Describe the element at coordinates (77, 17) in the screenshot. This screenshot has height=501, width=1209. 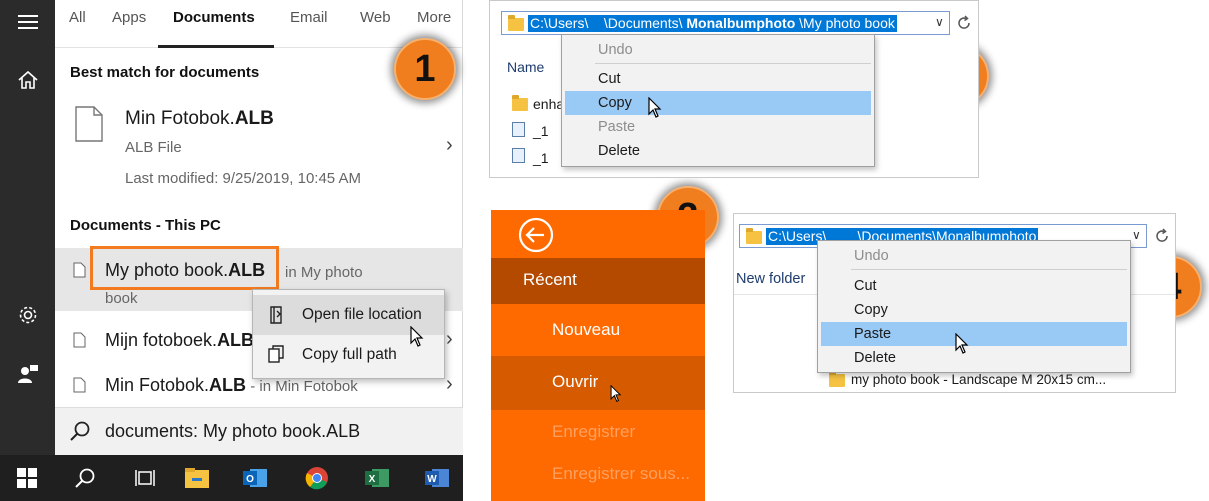
I see `tab-all: All` at that location.